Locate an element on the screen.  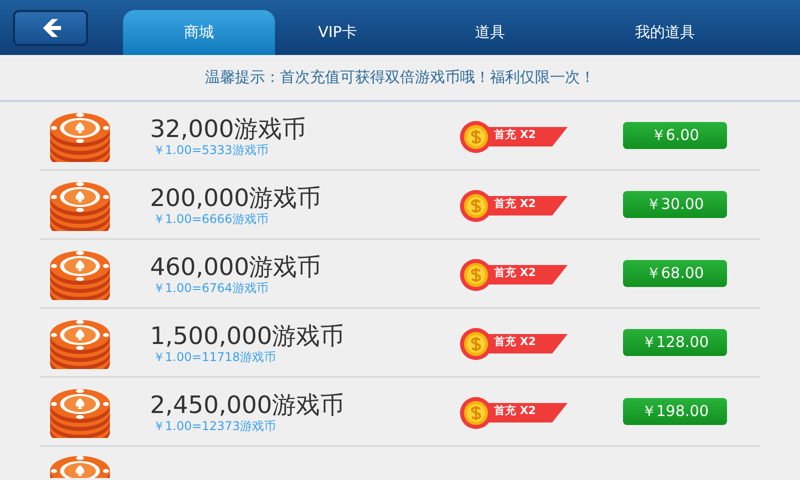
price-button: ￥68.00 is located at coordinates (675, 273).